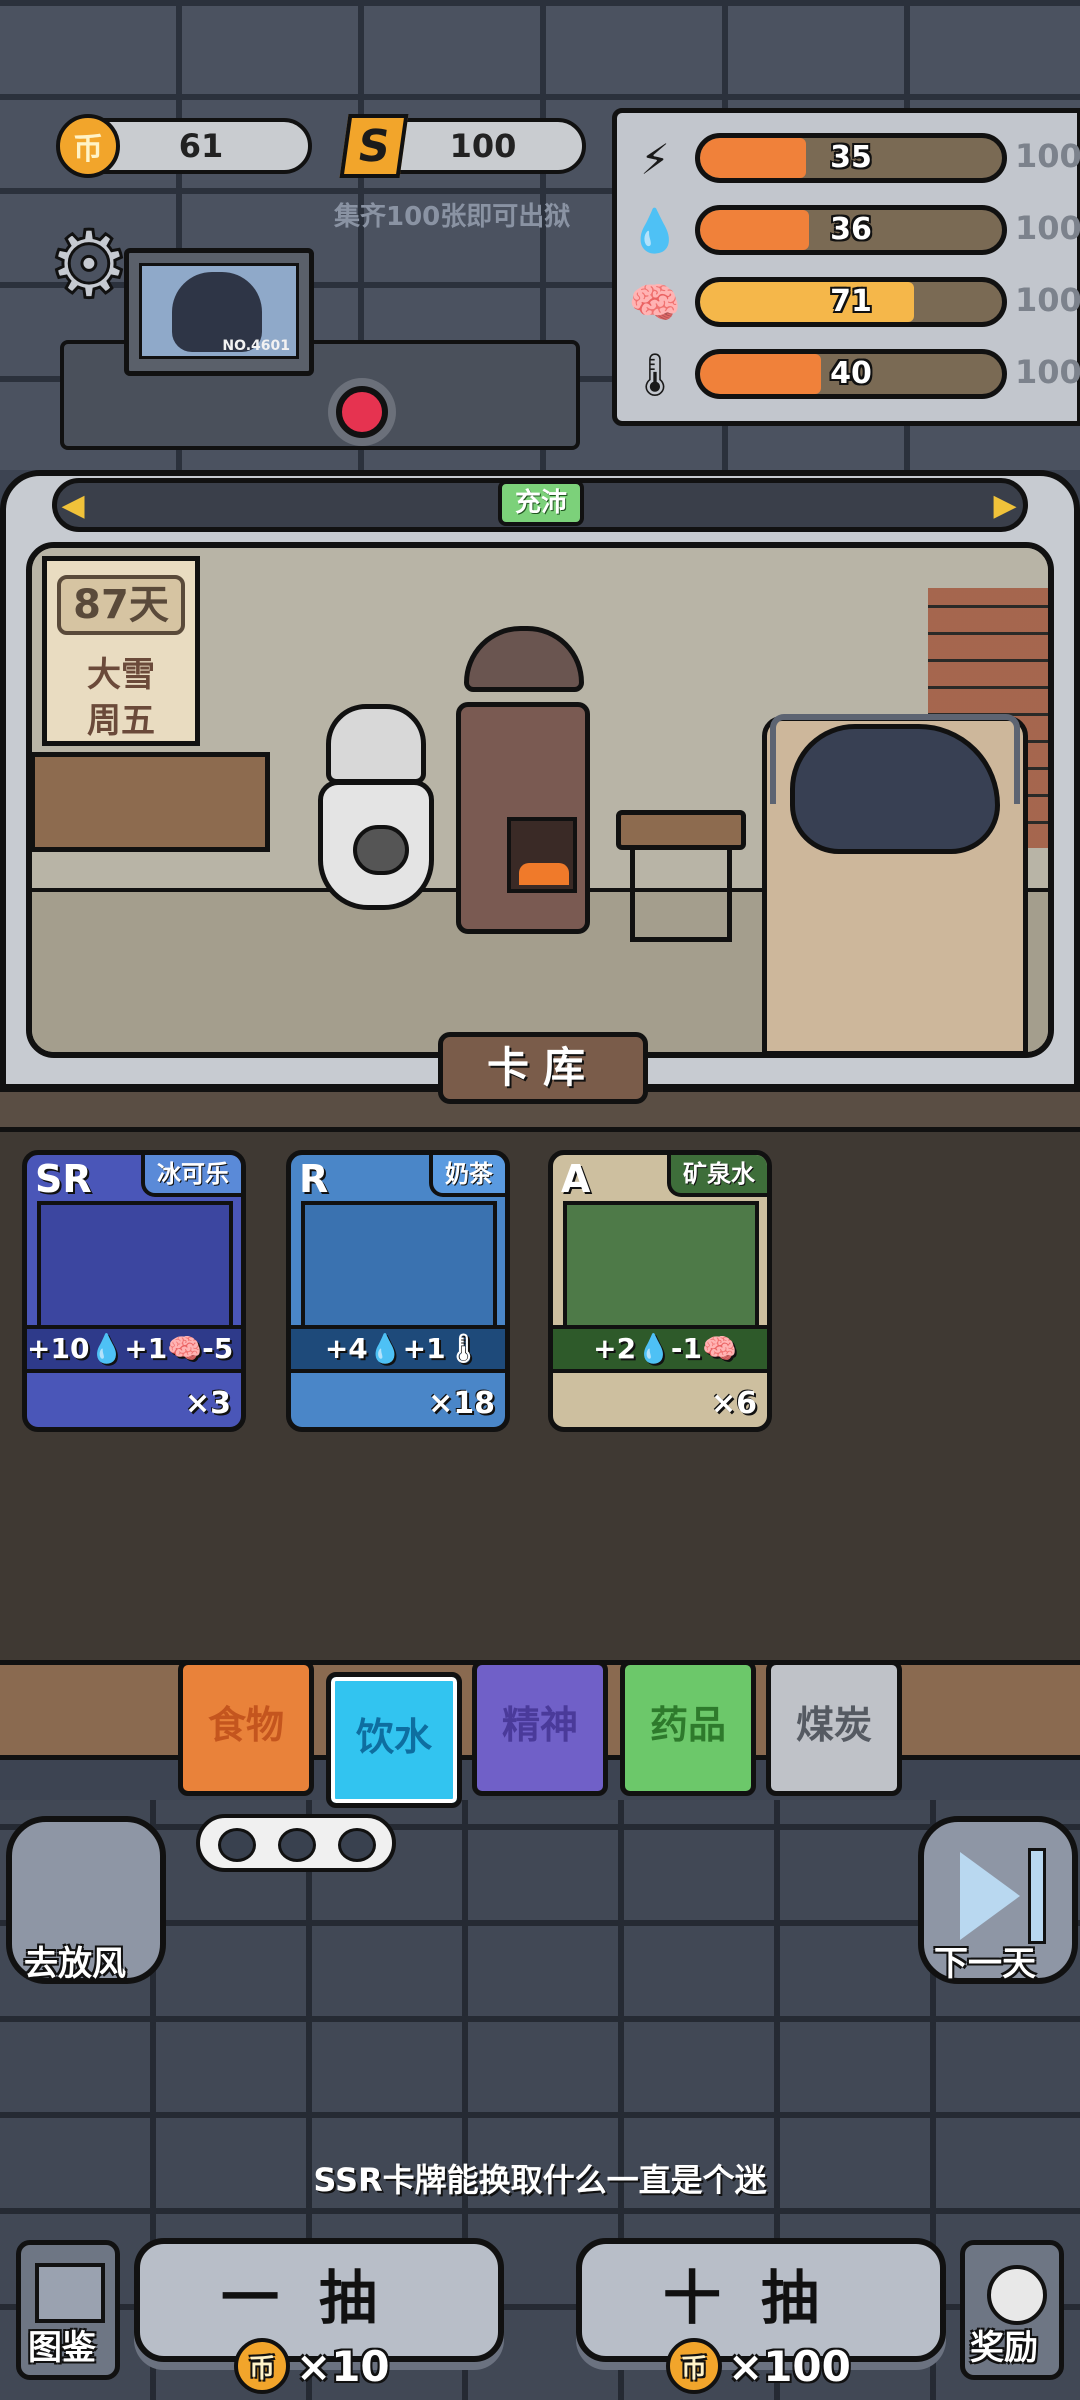 This screenshot has height=2400, width=1080. I want to click on stool-seat, so click(681, 830).